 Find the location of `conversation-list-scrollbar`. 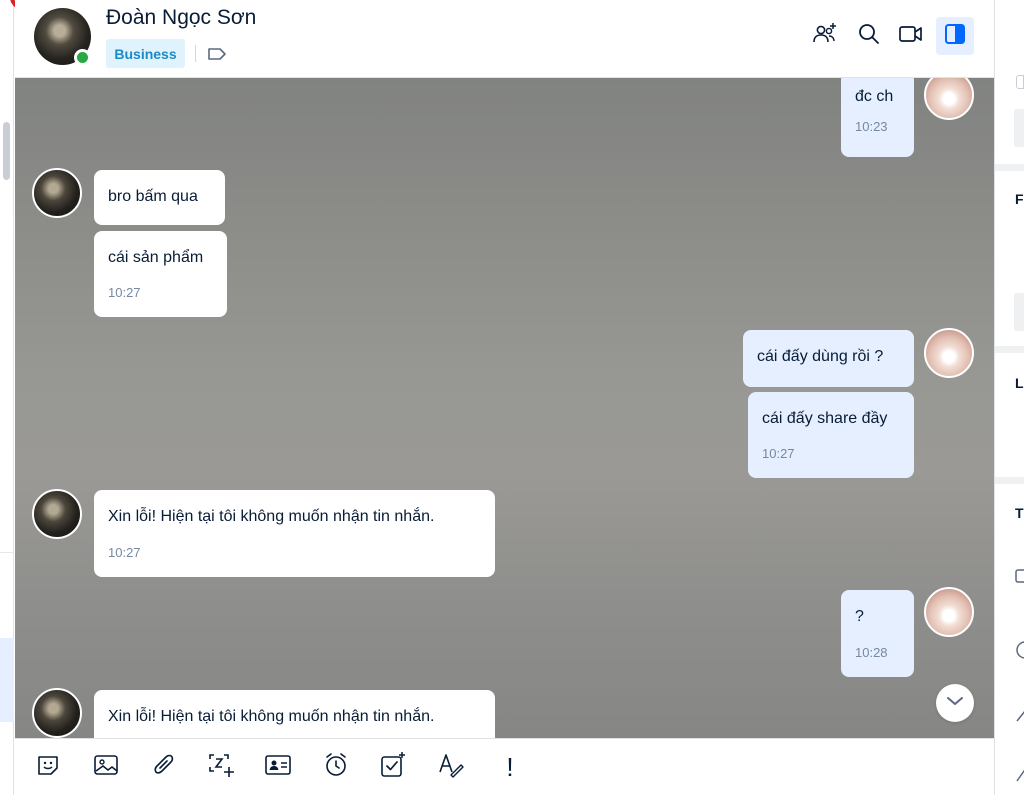

conversation-list-scrollbar is located at coordinates (6, 151).